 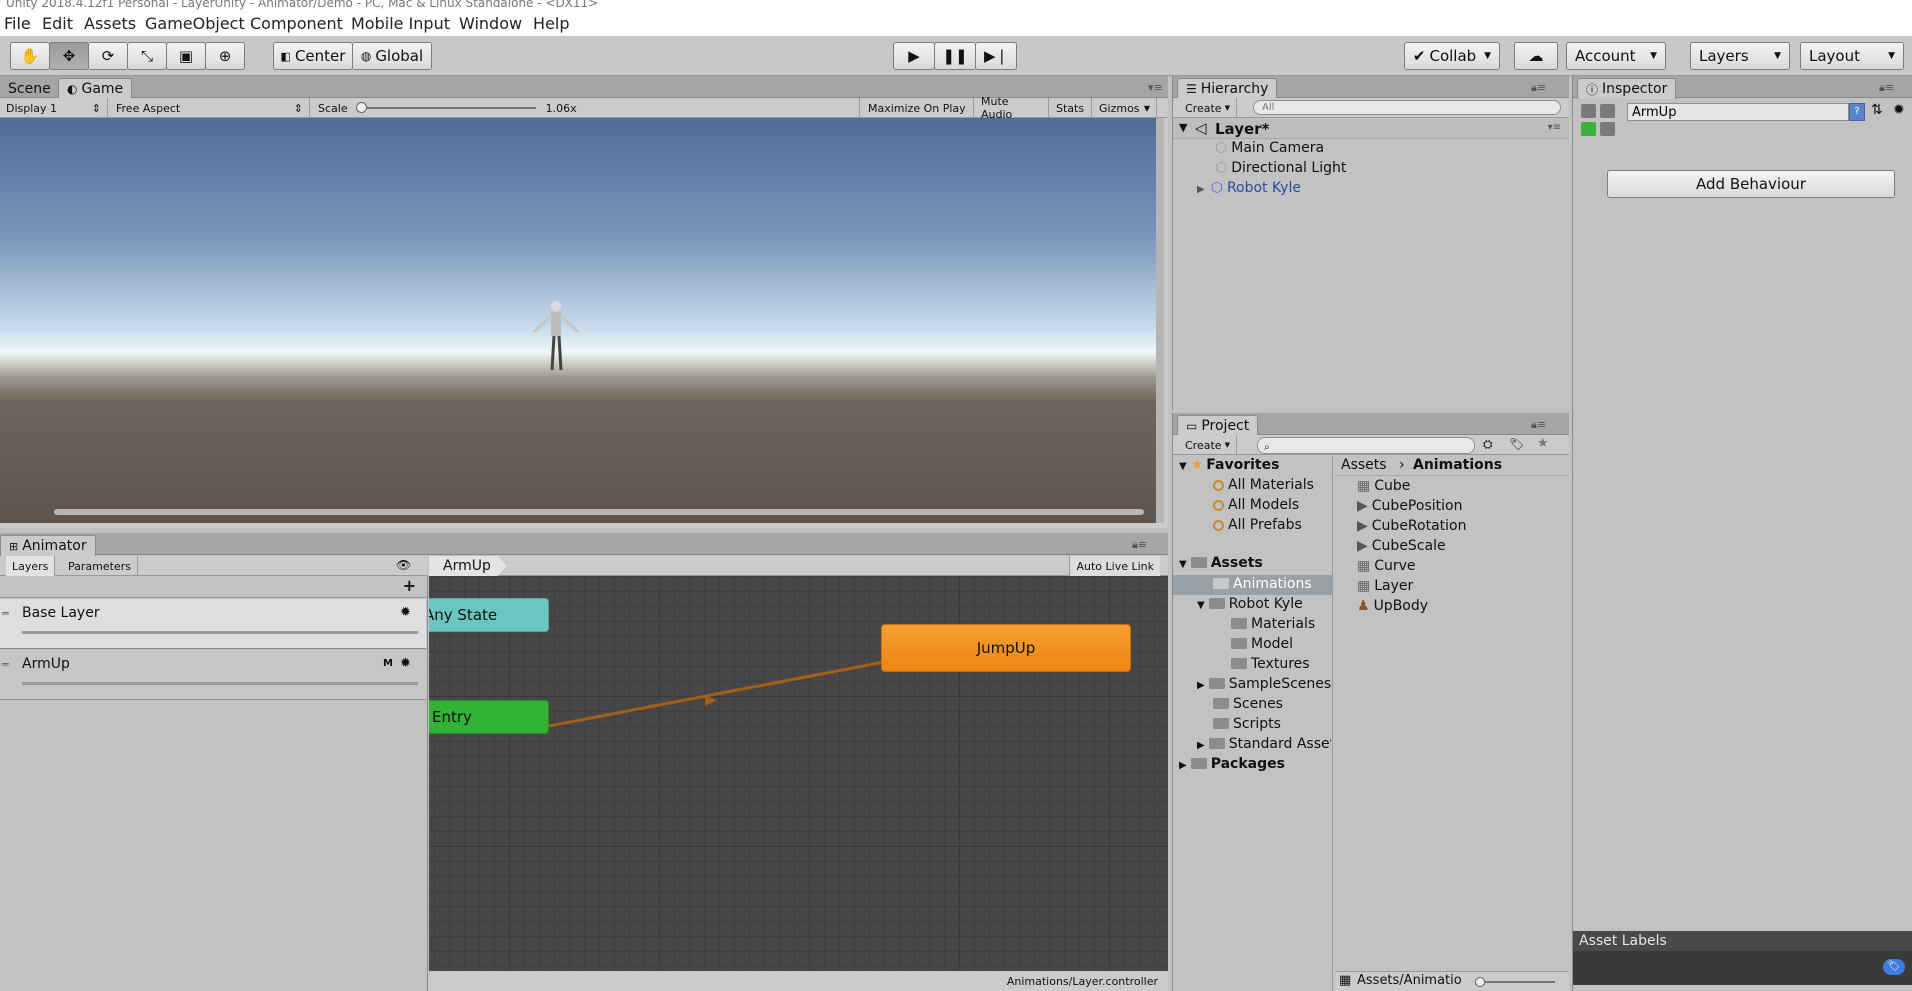 I want to click on menu-gameobject: GameObject, so click(x=195, y=23).